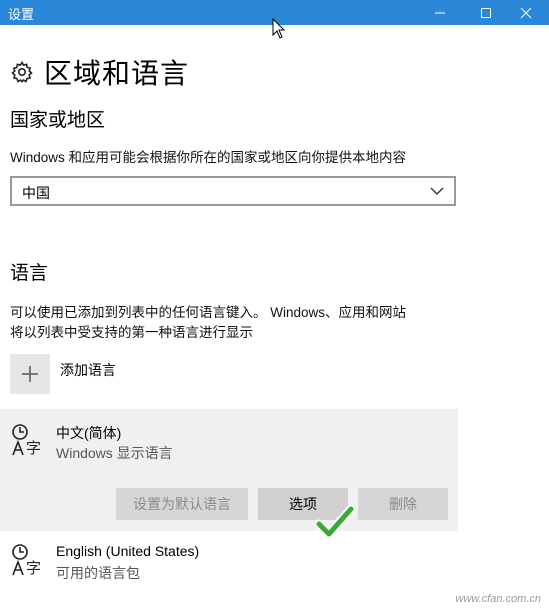 Image resolution: width=549 pixels, height=608 pixels. Describe the element at coordinates (208, 312) in the screenshot. I see `language-description-line1: 可以使用已添加到列表中的任何语言键入。 Windows、应用和网站` at that location.